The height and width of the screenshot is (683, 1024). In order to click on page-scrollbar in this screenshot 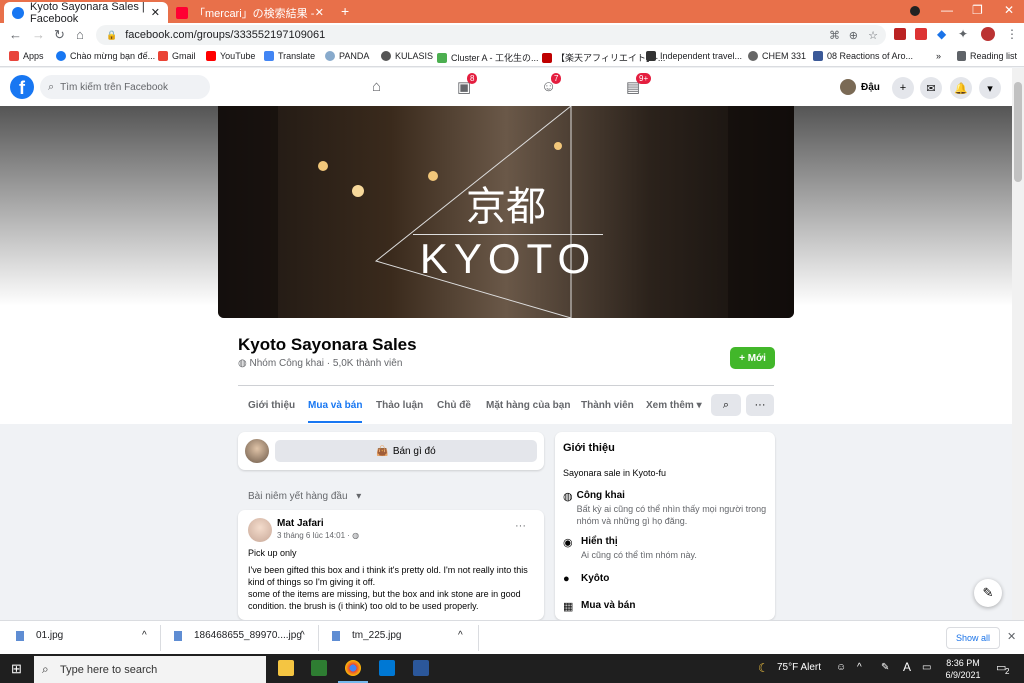, I will do `click(1018, 344)`.